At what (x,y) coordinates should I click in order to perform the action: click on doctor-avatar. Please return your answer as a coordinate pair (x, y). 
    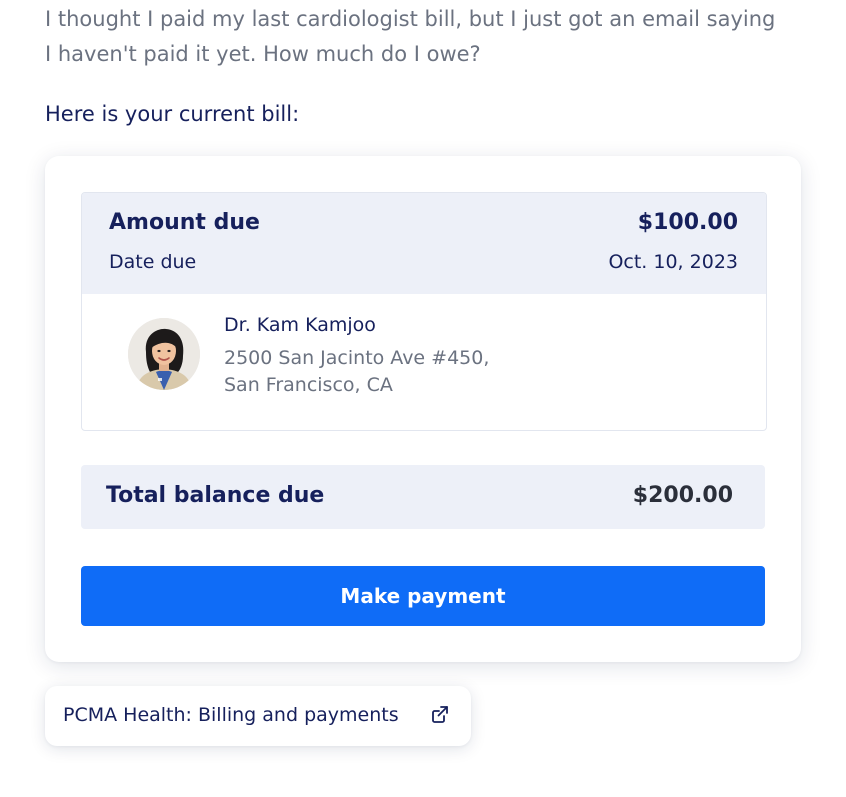
    Looking at the image, I should click on (164, 354).